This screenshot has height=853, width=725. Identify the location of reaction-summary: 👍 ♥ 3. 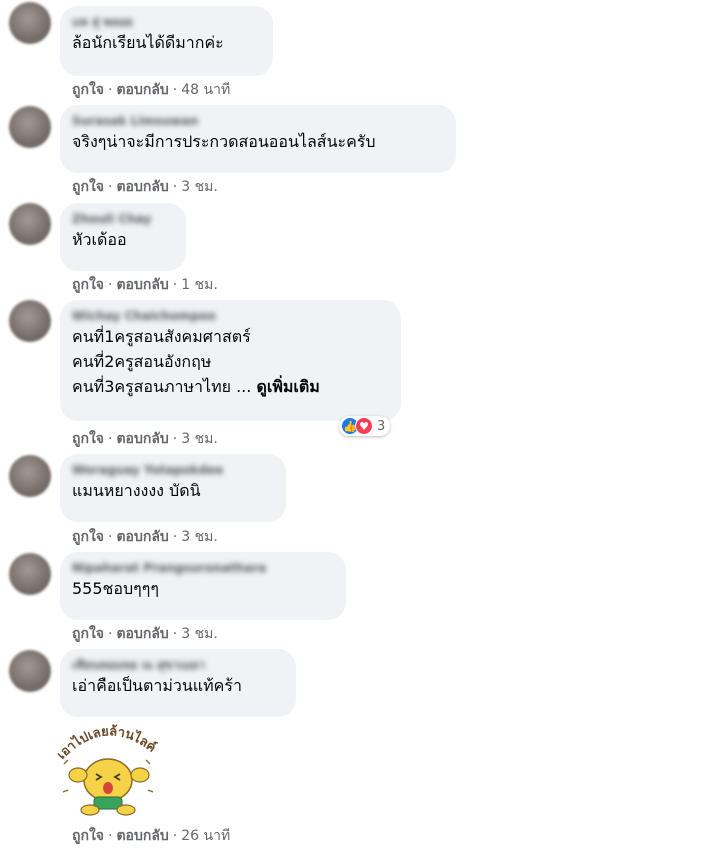
(365, 426).